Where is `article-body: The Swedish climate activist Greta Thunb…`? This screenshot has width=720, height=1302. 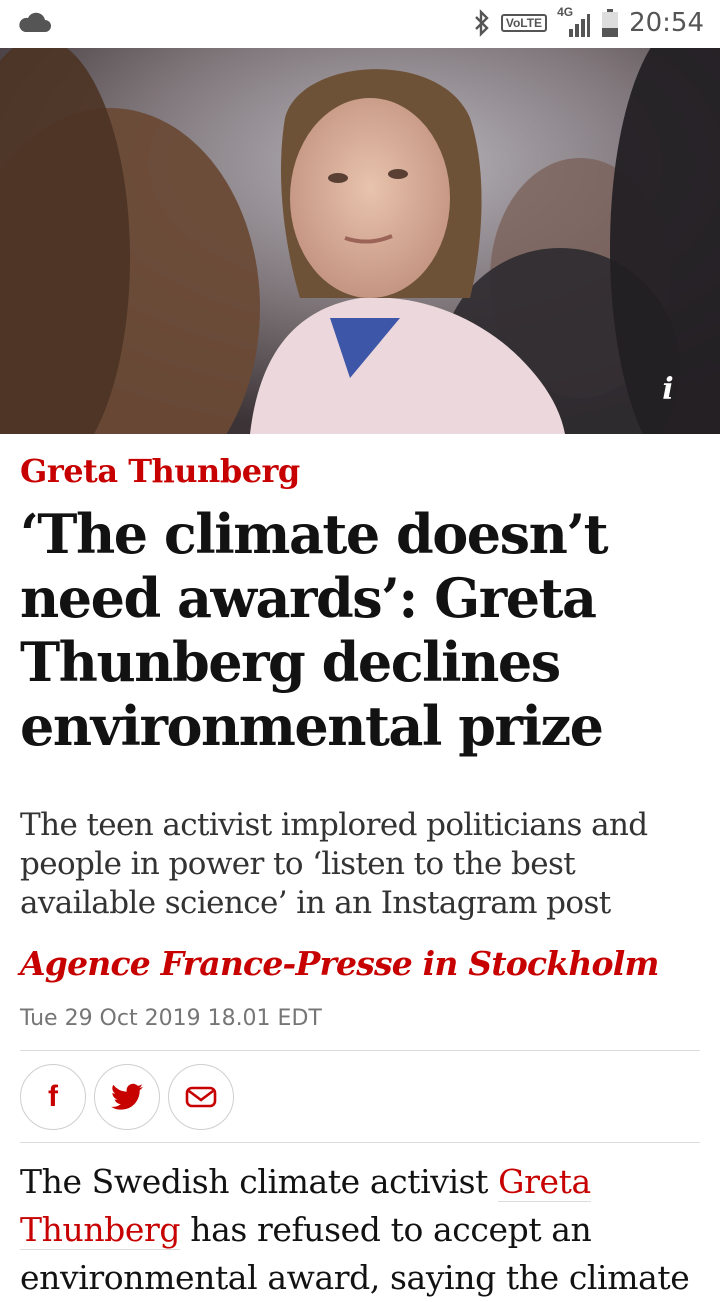
article-body: The Swedish climate activist Greta Thunb… is located at coordinates (365, 1230).